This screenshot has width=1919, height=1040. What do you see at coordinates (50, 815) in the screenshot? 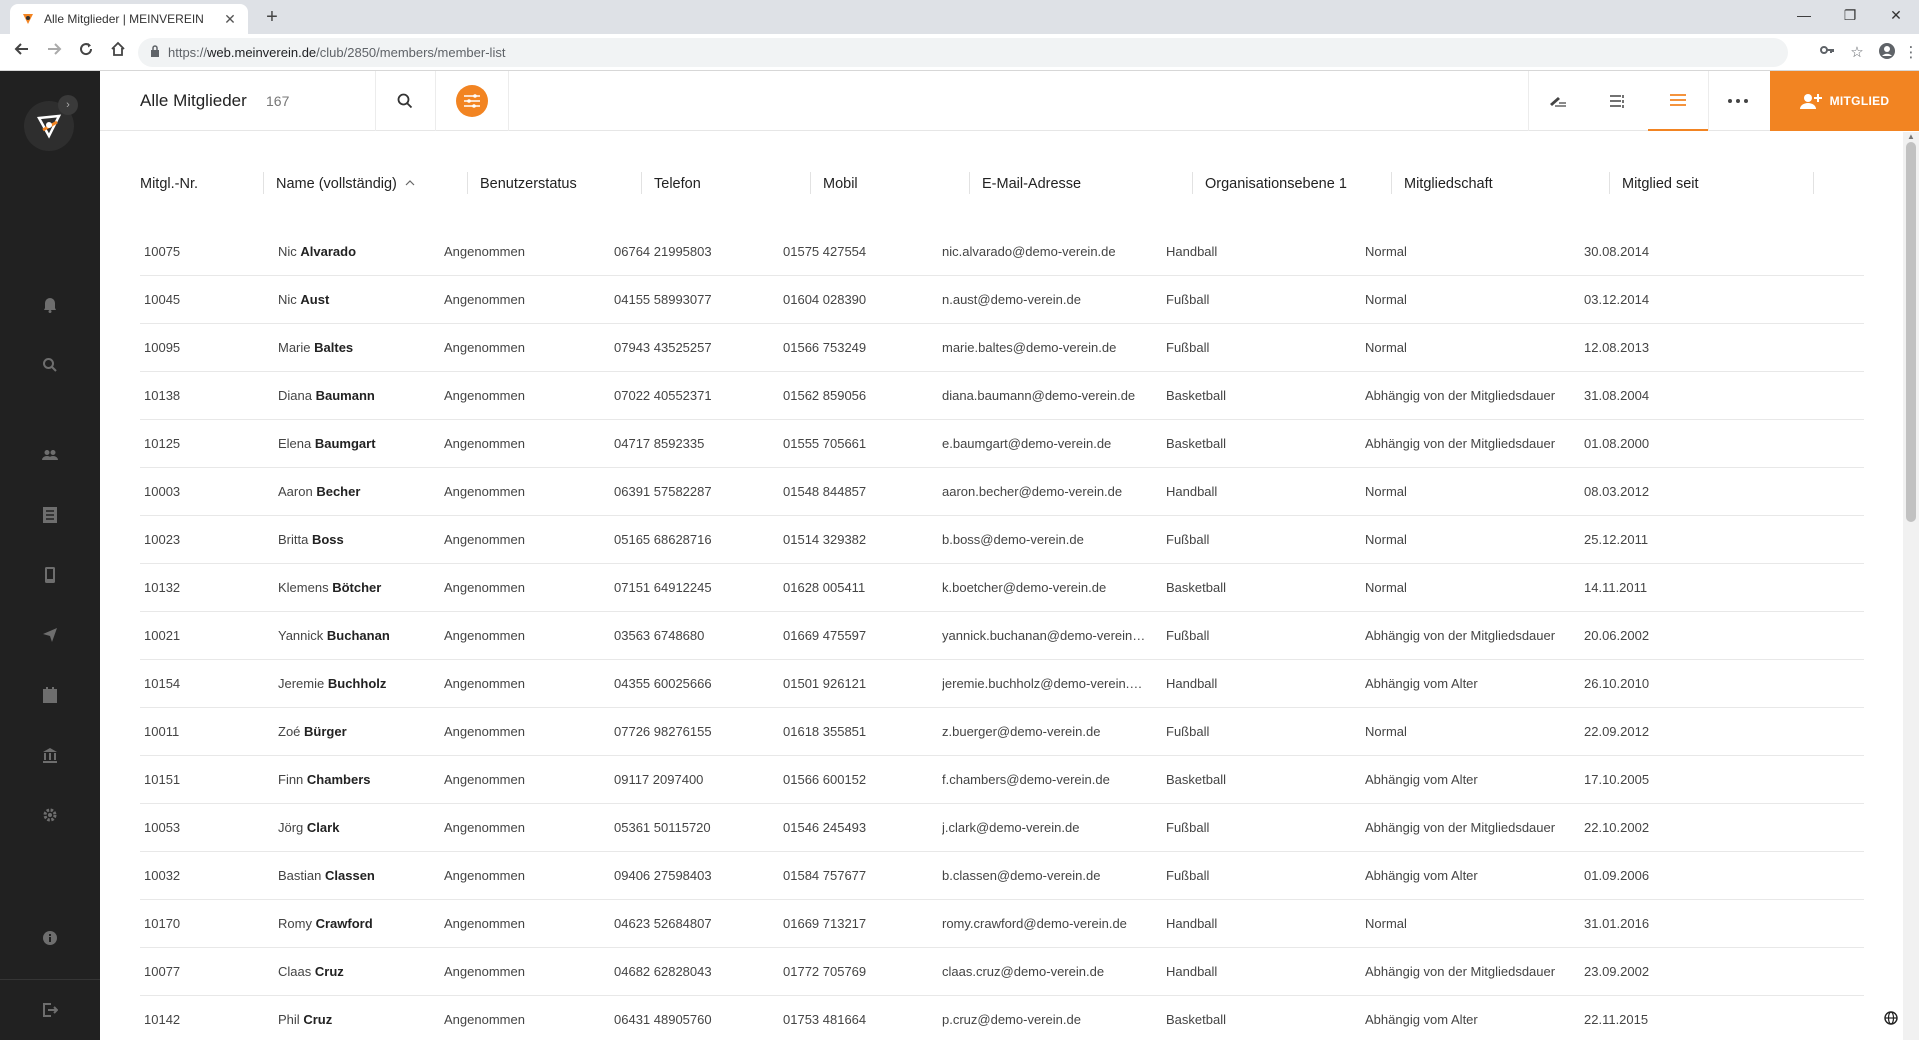
I see `settings-gear-icon` at bounding box center [50, 815].